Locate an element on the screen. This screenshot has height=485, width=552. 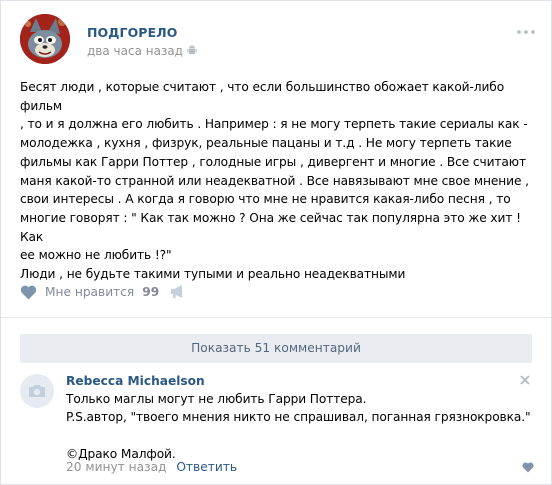
divider is located at coordinates (276, 317).